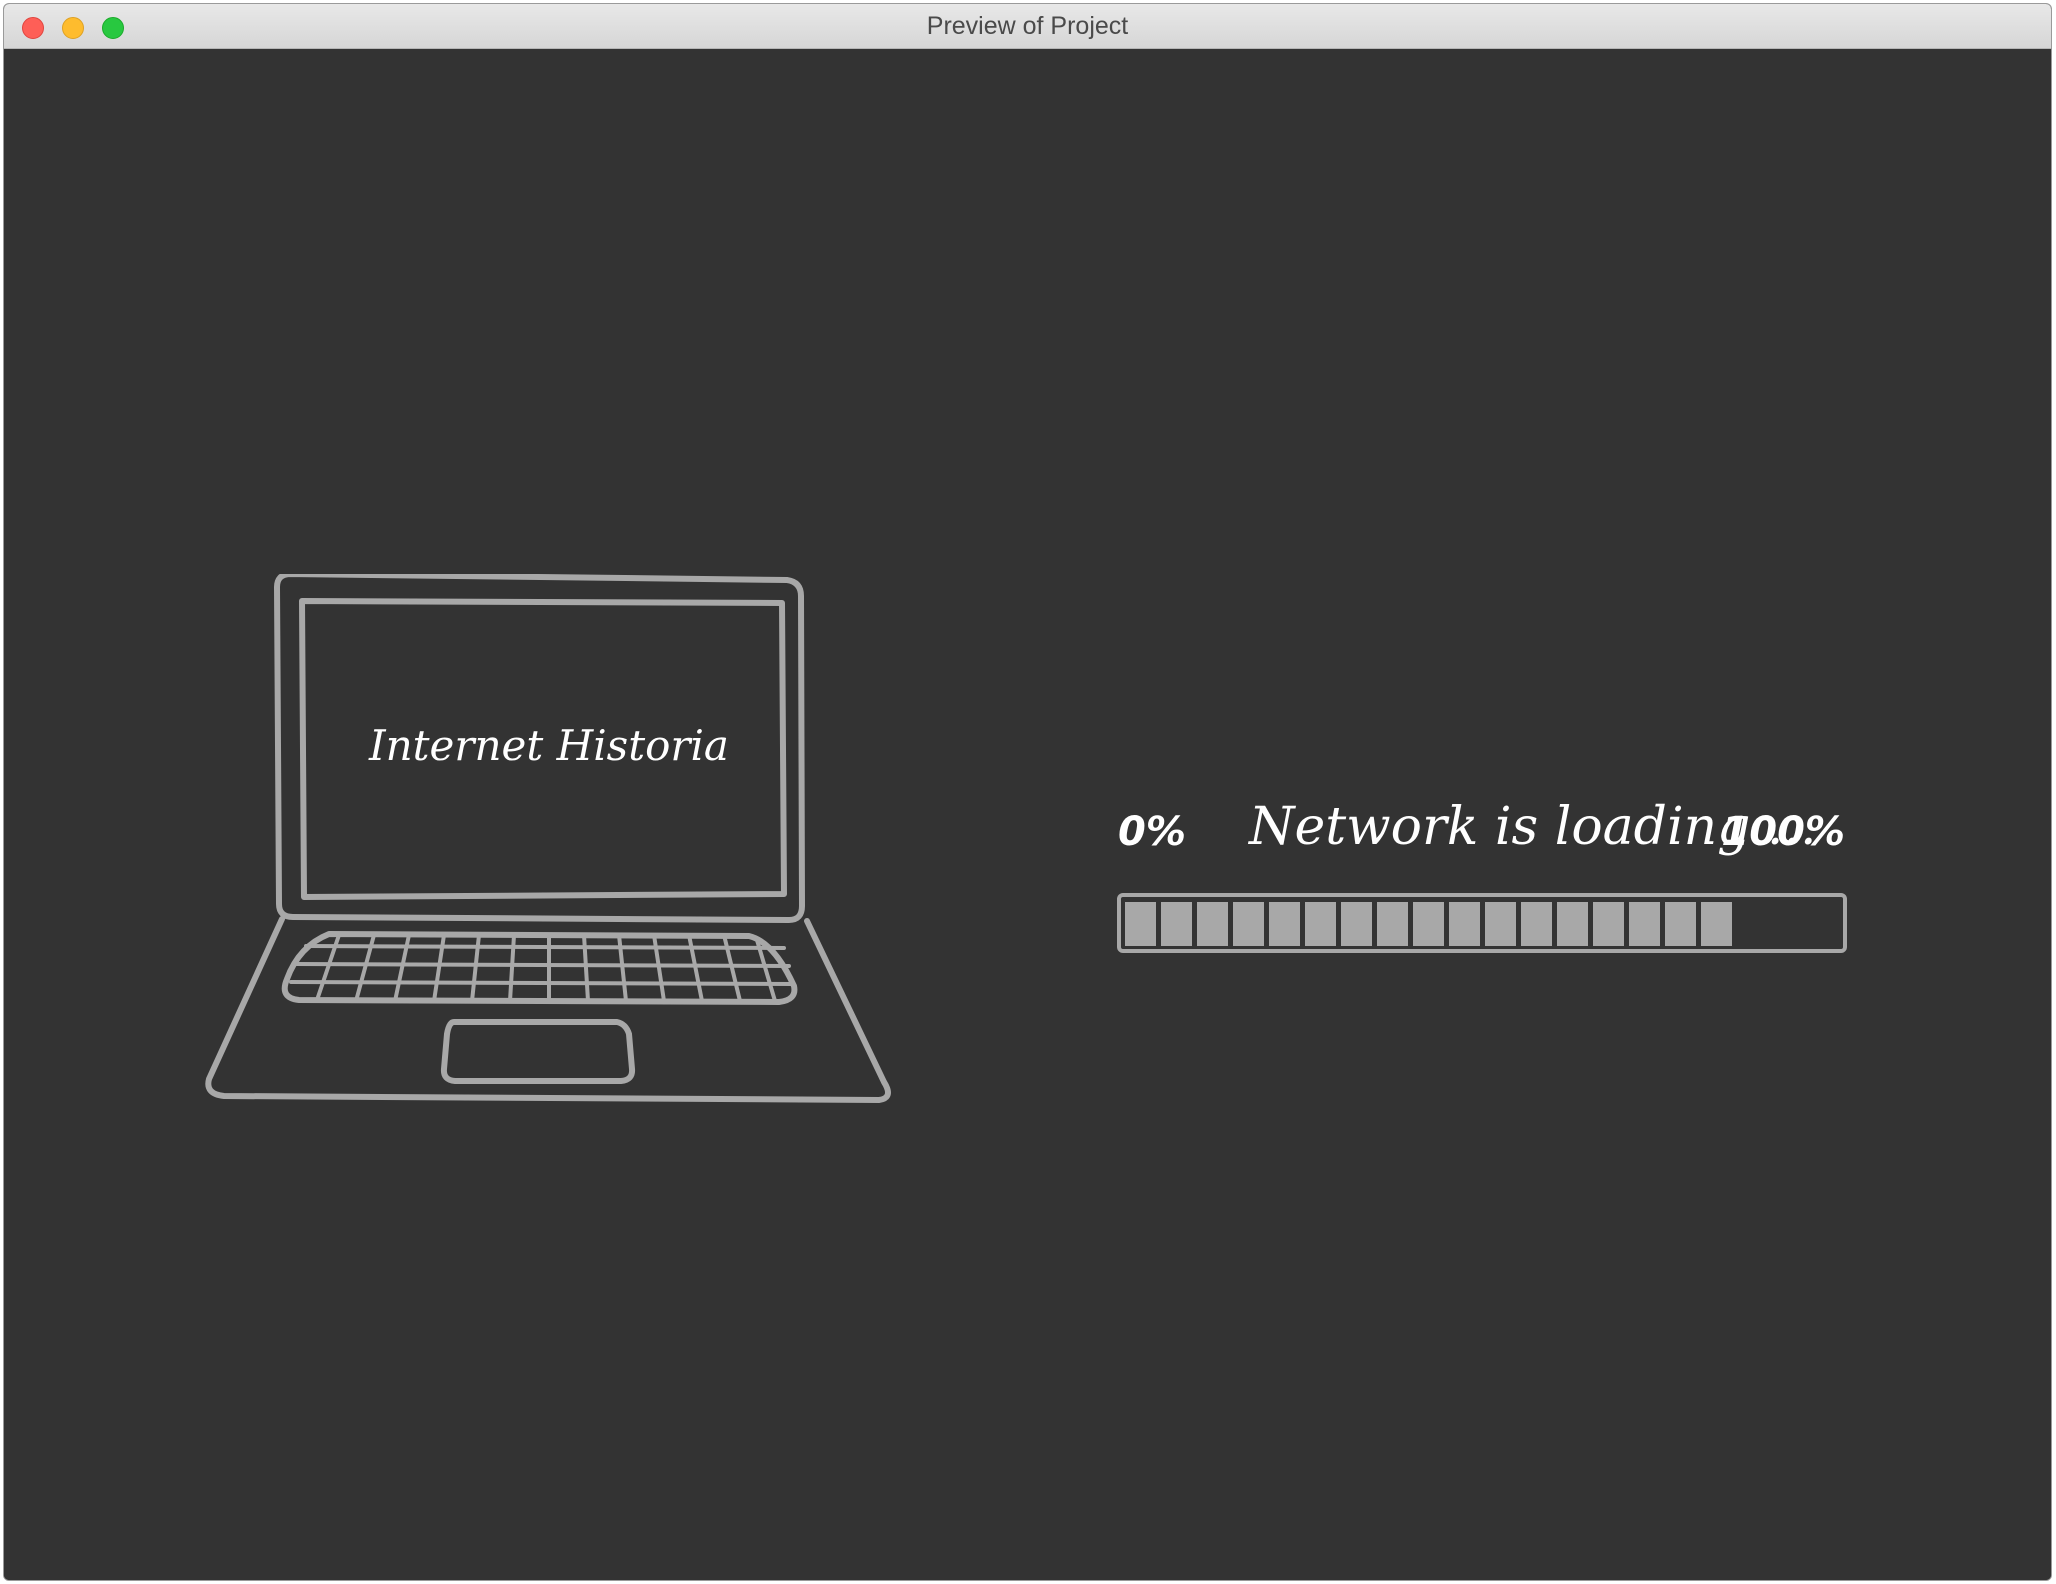 The width and height of the screenshot is (2056, 1584). Describe the element at coordinates (1152, 832) in the screenshot. I see `progress-min-label: 0%` at that location.